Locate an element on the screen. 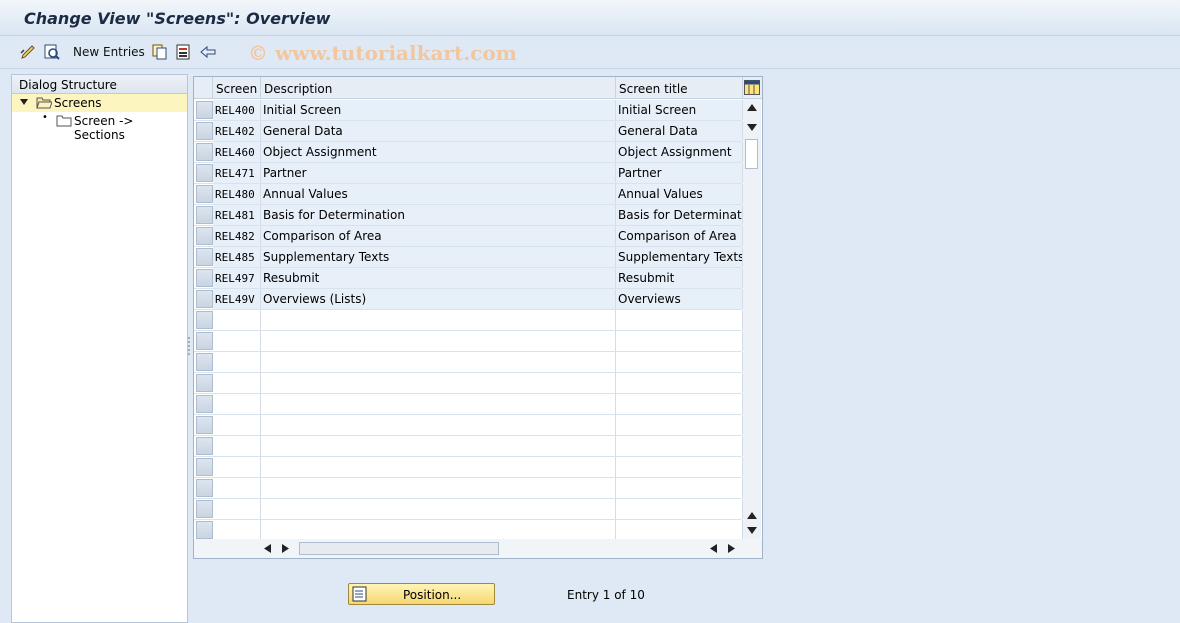 The image size is (1180, 623). select-all-cell is located at coordinates (203, 88).